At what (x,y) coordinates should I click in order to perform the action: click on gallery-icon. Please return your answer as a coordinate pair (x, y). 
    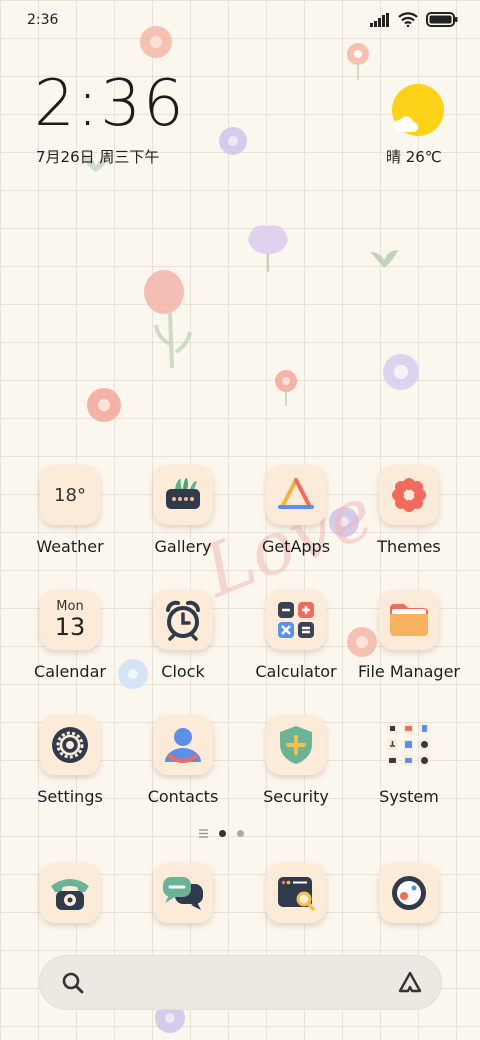
    Looking at the image, I should click on (183, 495).